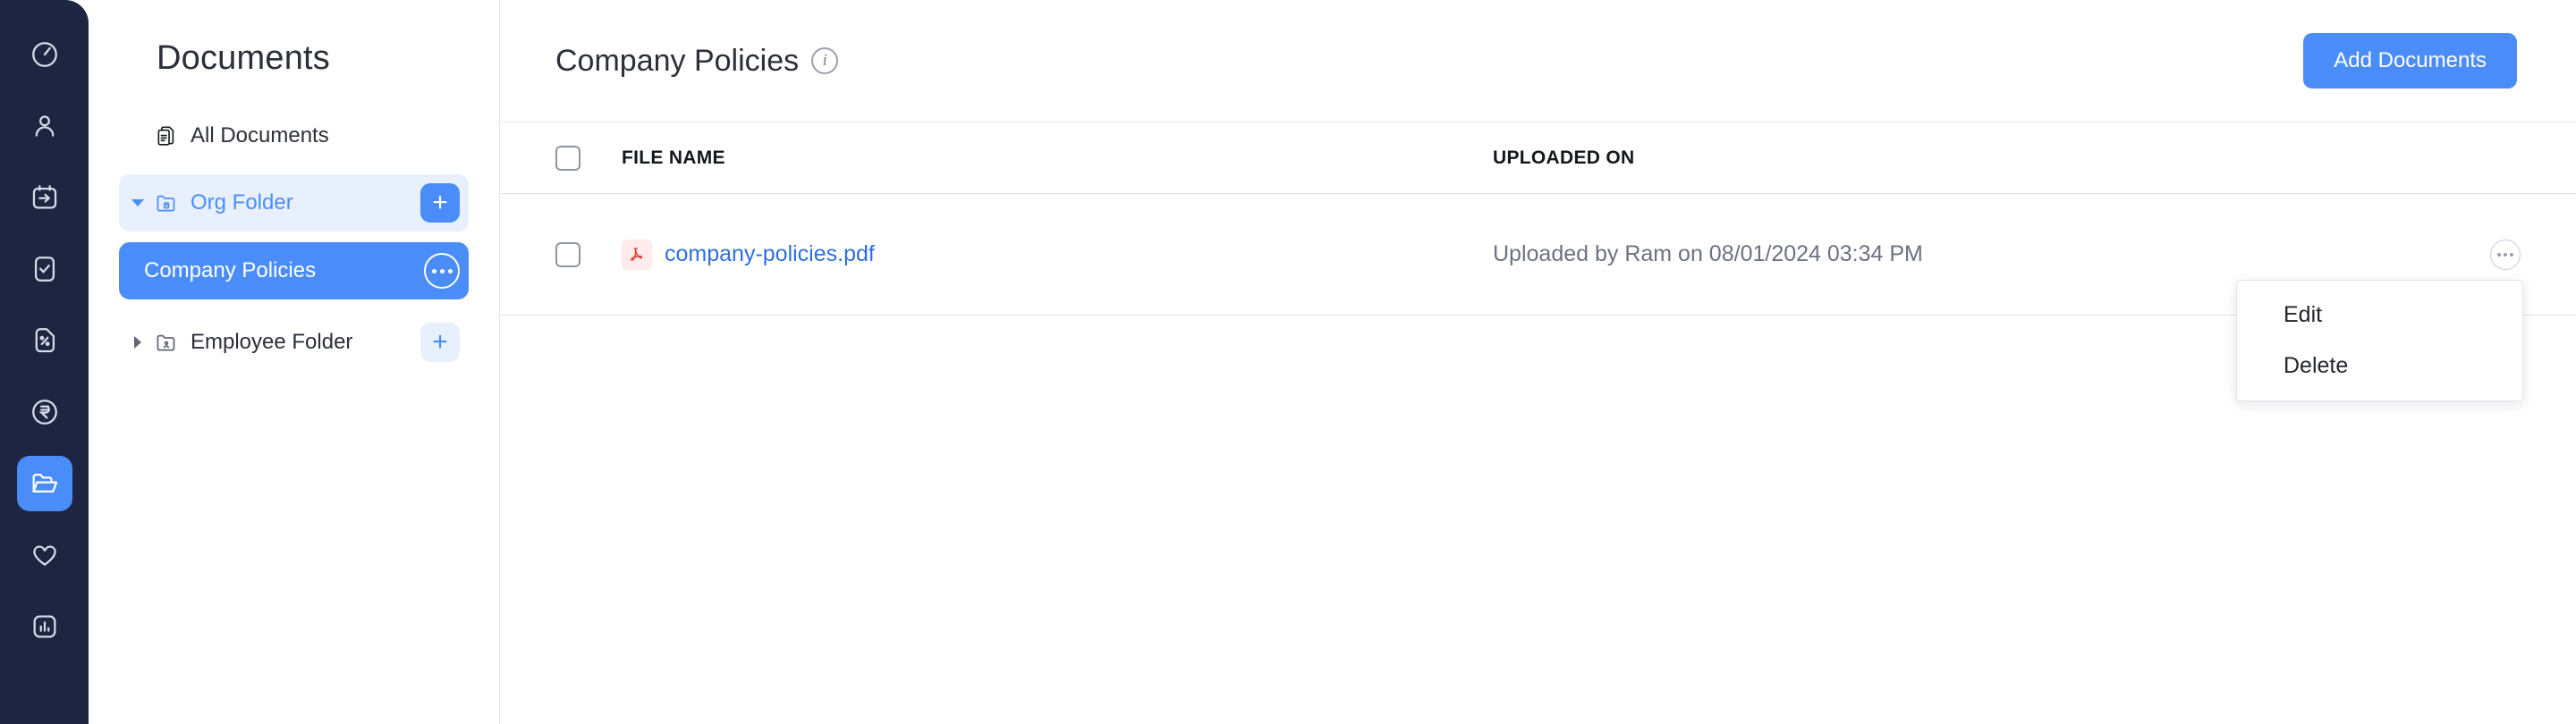 The height and width of the screenshot is (724, 2576). Describe the element at coordinates (242, 202) in the screenshot. I see `tree-item-org-folder-label: Org Folder` at that location.